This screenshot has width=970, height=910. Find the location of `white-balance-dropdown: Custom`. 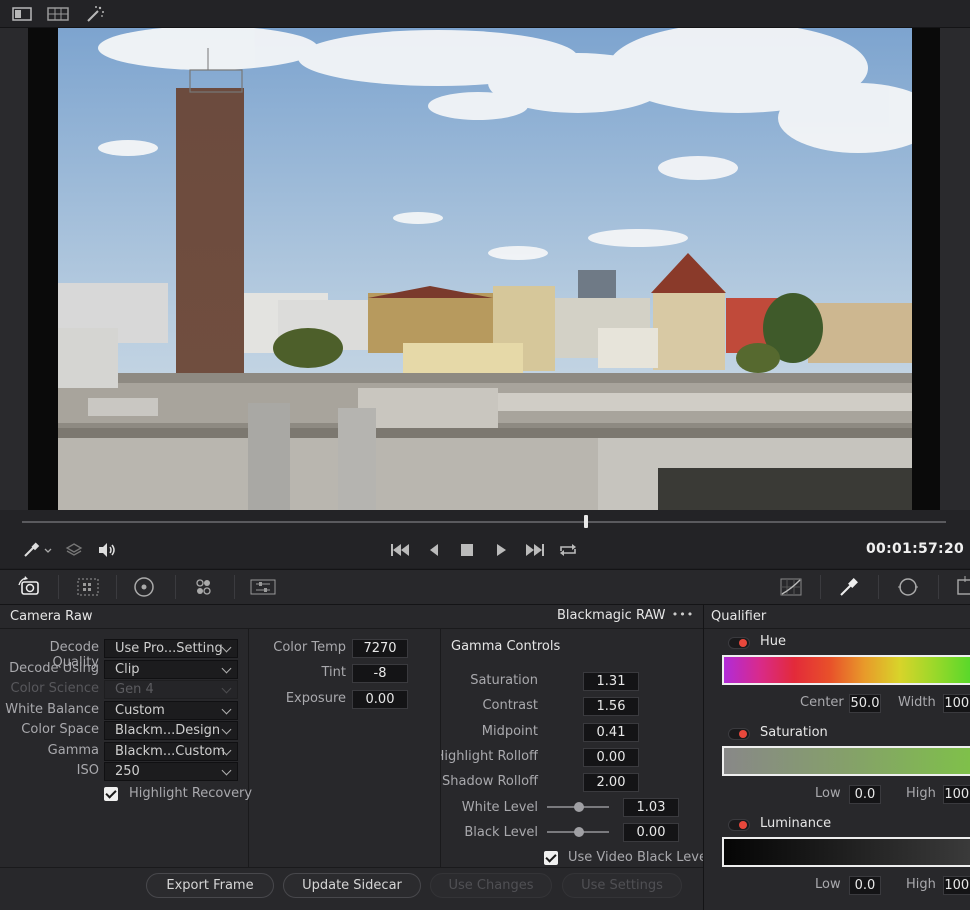

white-balance-dropdown: Custom is located at coordinates (171, 710).